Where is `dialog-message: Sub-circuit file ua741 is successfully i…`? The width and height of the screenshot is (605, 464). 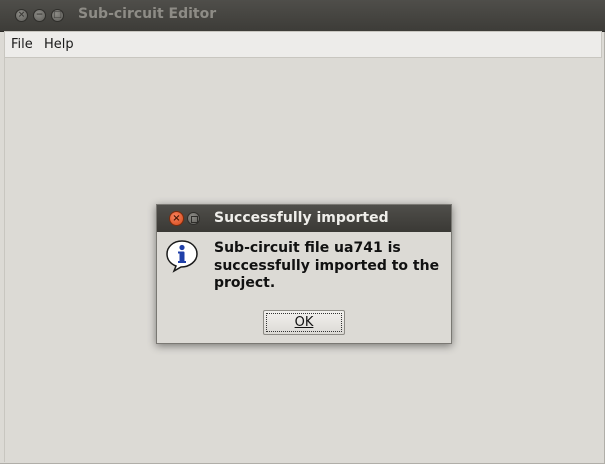
dialog-message: Sub-circuit file ua741 is successfully i… is located at coordinates (327, 265).